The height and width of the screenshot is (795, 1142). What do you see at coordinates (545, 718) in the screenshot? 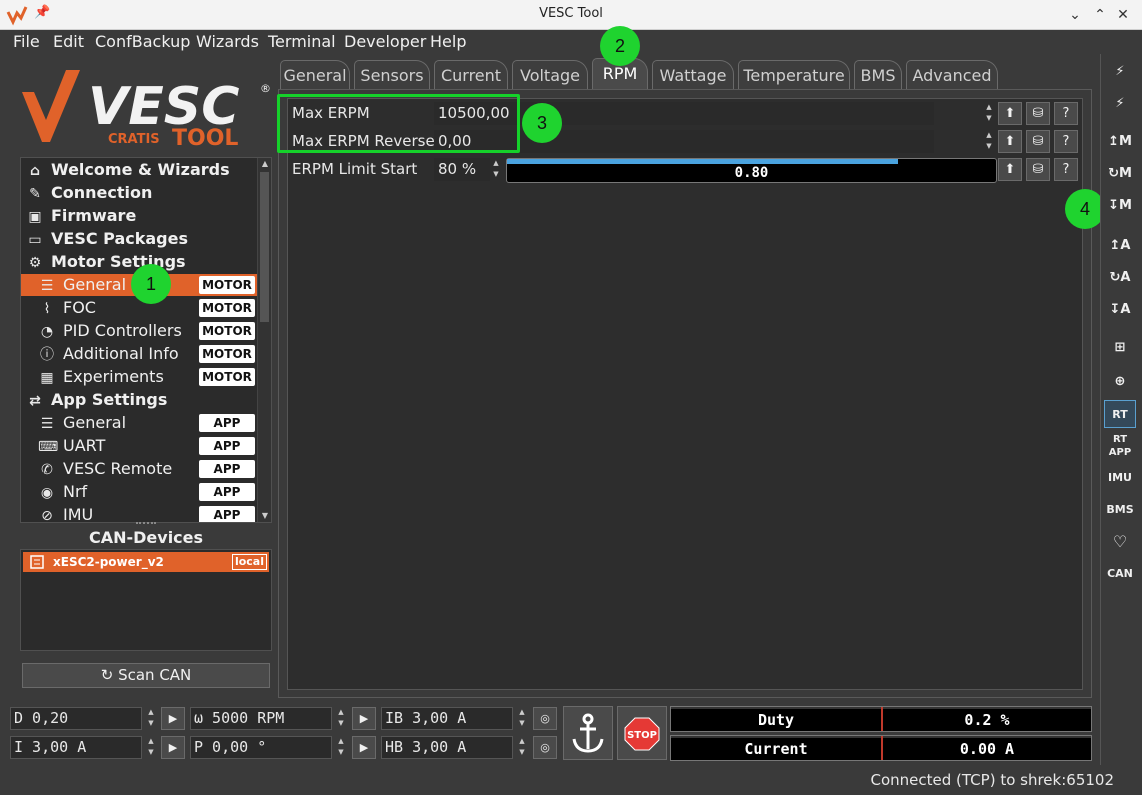
I see `brake-icon: ◎` at bounding box center [545, 718].